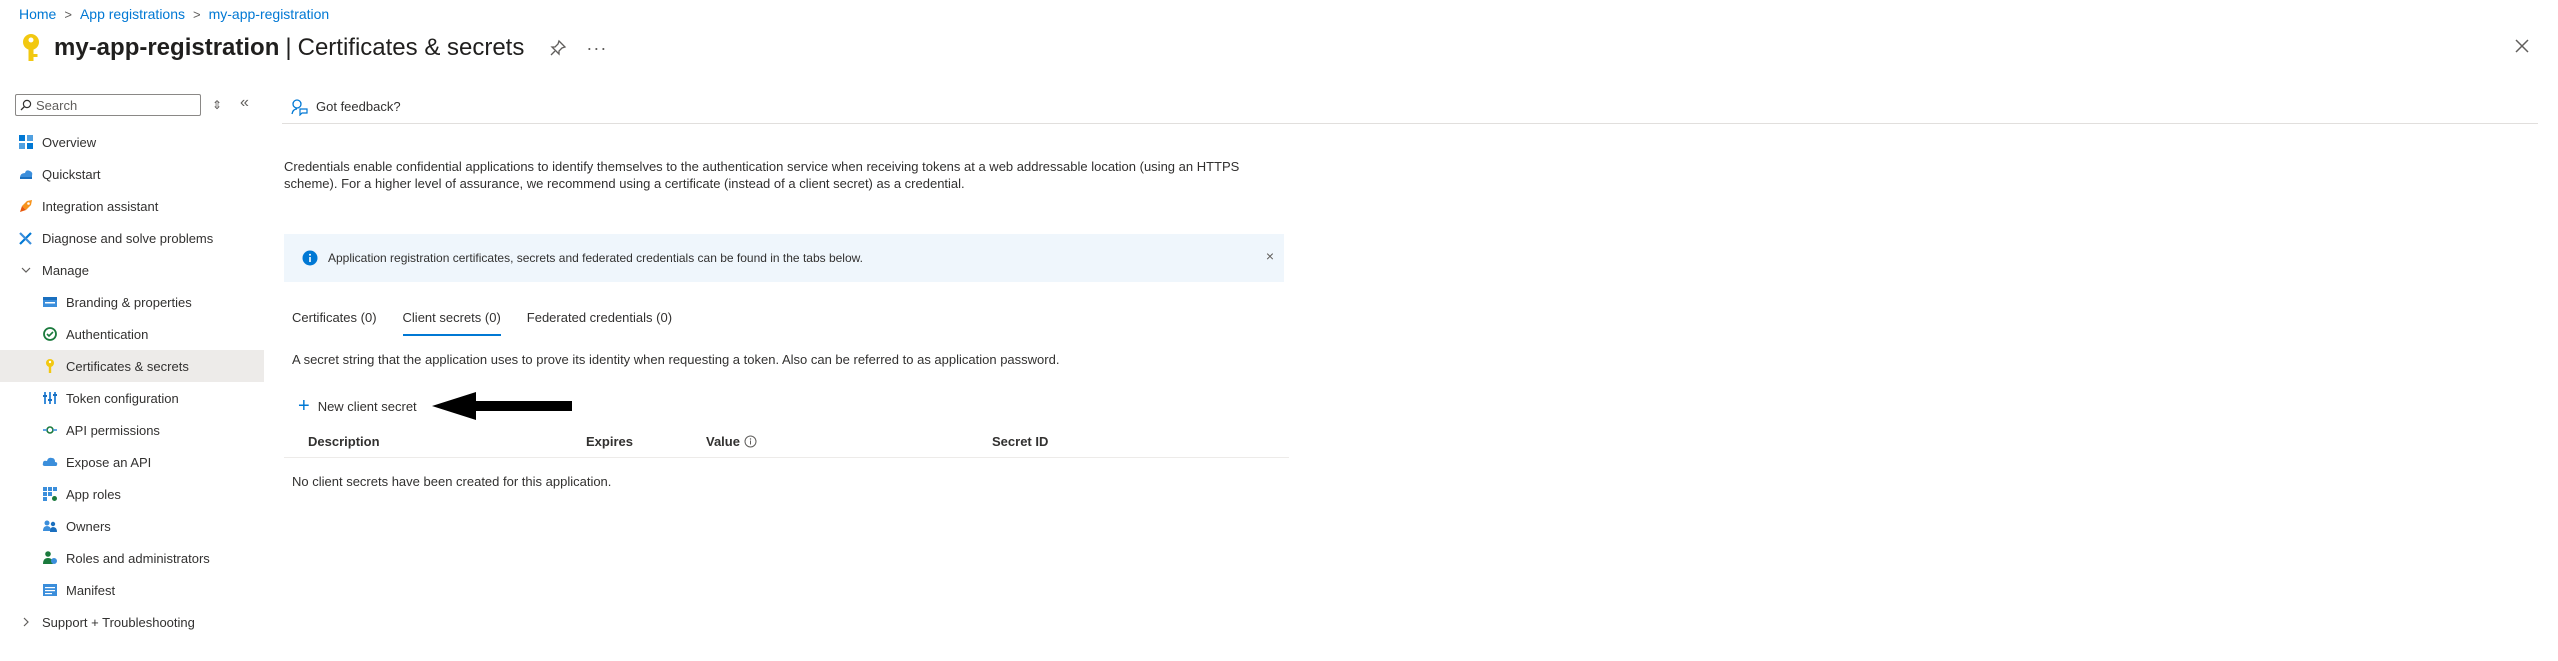 The width and height of the screenshot is (2558, 661). I want to click on feedback-label: Got feedback?, so click(358, 106).